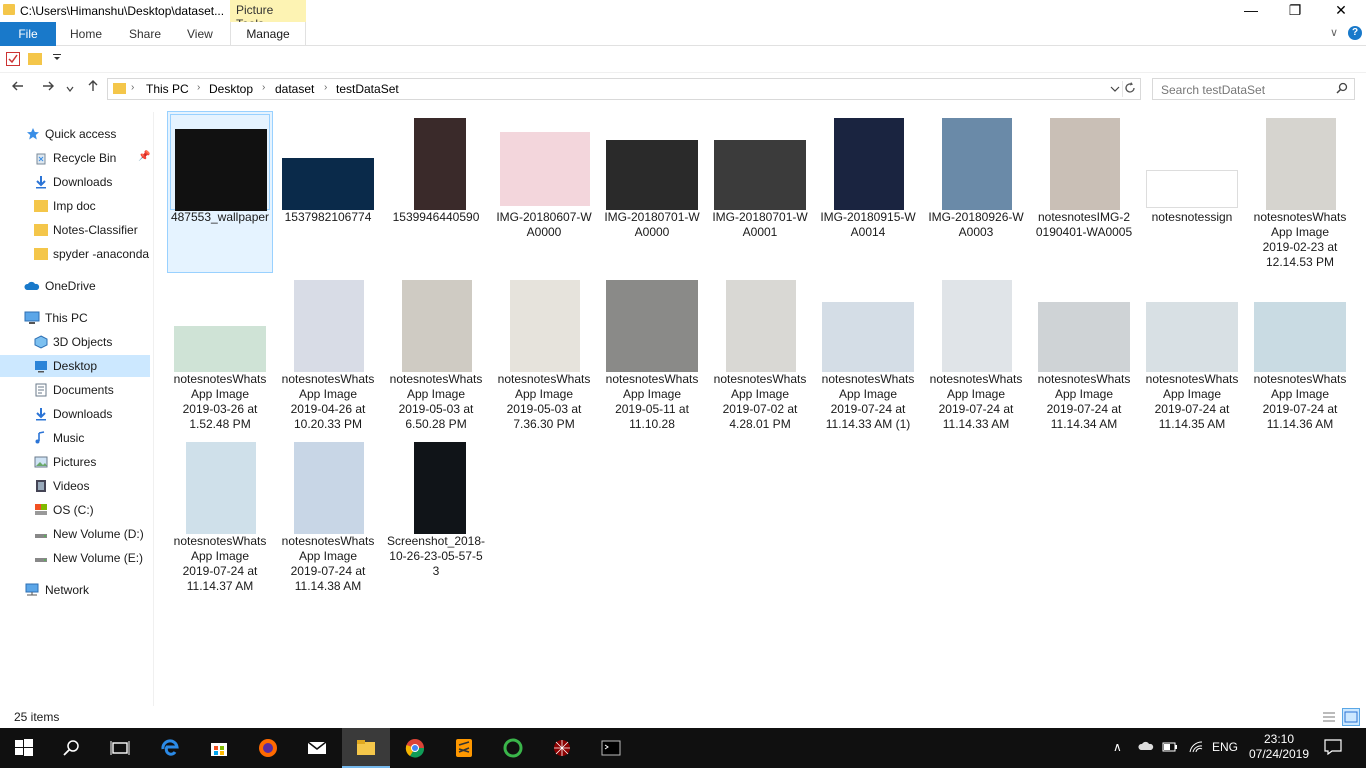  I want to click on anaconda-button, so click(513, 748).